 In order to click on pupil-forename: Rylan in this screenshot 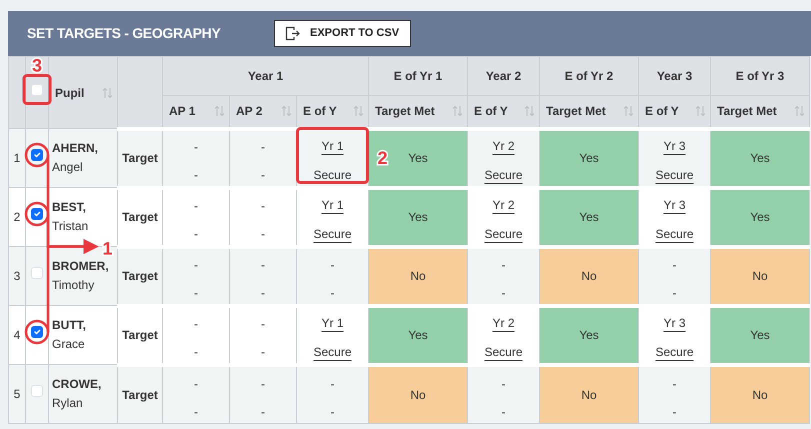, I will do `click(68, 403)`.